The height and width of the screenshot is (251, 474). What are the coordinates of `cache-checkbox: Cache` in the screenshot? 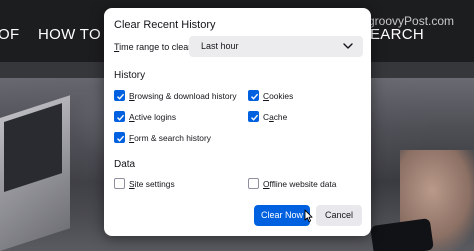 It's located at (267, 116).